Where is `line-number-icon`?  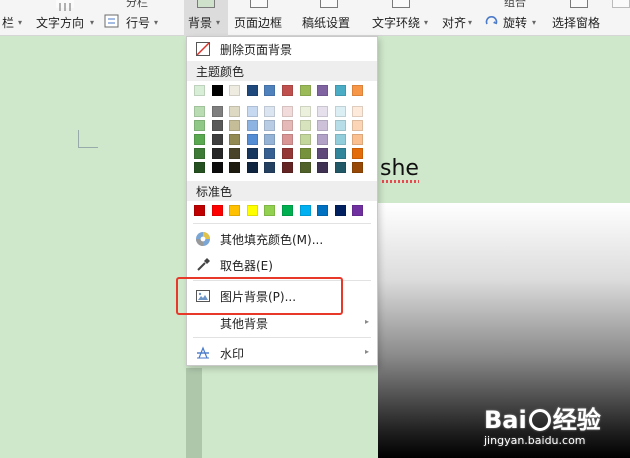
line-number-icon is located at coordinates (112, 22).